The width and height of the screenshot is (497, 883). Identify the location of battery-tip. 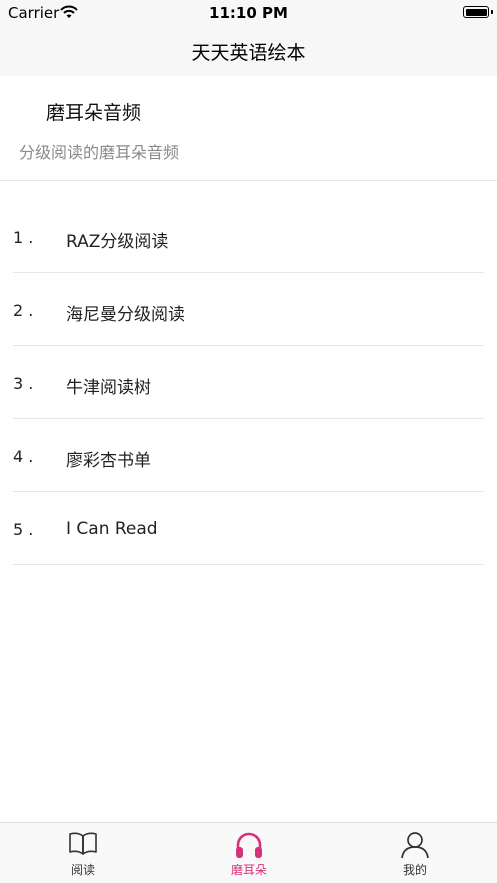
(492, 12).